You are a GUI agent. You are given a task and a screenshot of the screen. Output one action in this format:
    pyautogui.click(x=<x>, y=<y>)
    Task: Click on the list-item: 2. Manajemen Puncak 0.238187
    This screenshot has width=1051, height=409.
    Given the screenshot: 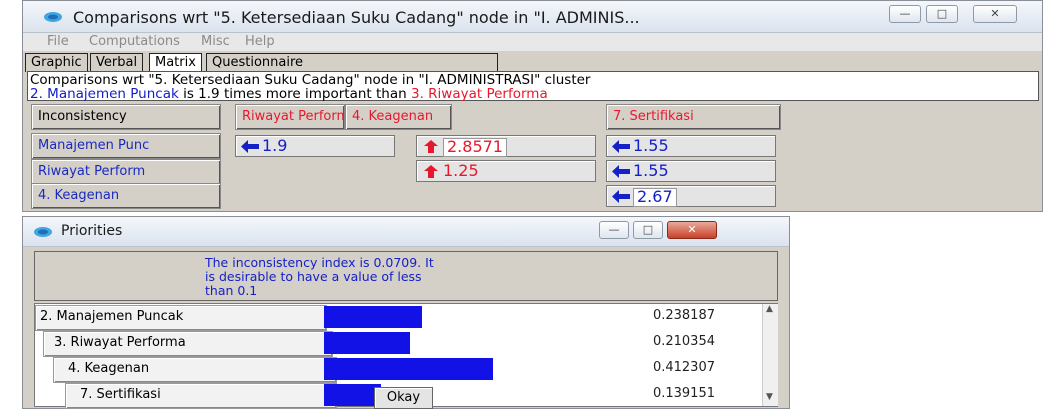 What is the action you would take?
    pyautogui.click(x=398, y=317)
    